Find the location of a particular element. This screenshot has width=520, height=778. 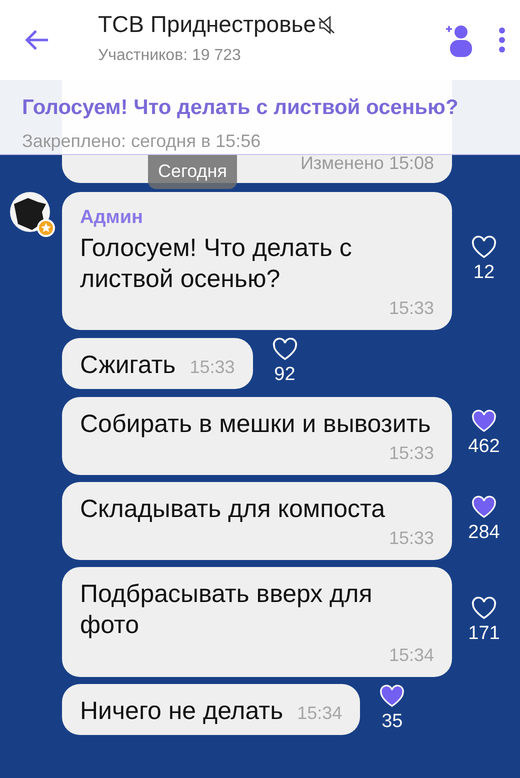

avatar-icon is located at coordinates (33, 215).